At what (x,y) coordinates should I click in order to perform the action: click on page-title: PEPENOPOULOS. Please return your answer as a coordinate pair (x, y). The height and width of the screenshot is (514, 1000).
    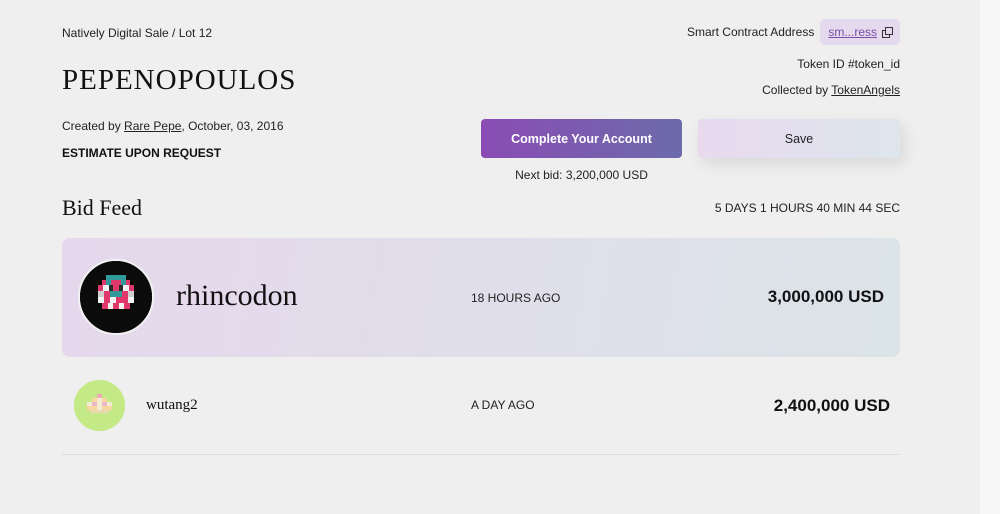
    Looking at the image, I should click on (179, 80).